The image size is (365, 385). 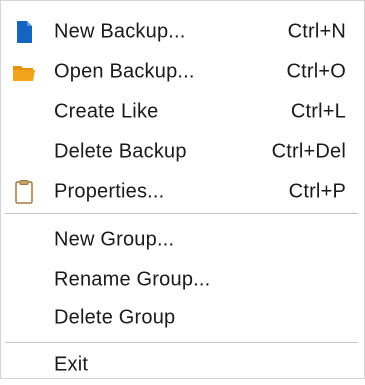 What do you see at coordinates (120, 151) in the screenshot?
I see `menu-item-label: Delete Backup` at bounding box center [120, 151].